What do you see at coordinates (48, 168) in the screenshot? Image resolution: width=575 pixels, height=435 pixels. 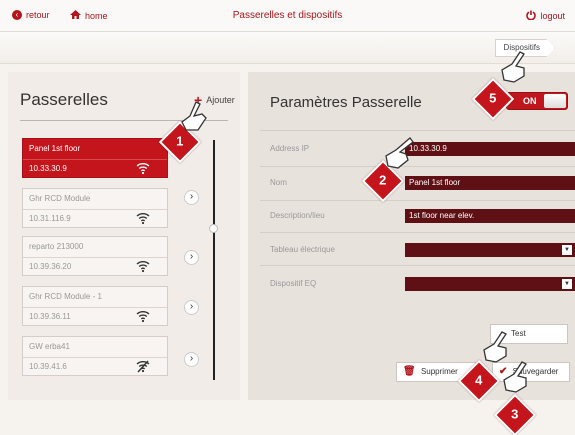 I see `gateway-ip: 10.33.30.9` at bounding box center [48, 168].